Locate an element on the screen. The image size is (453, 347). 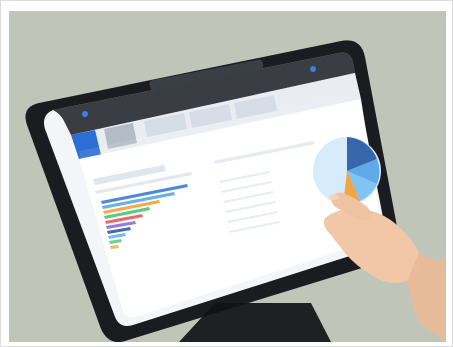
browser-share-icon is located at coordinates (313, 69).